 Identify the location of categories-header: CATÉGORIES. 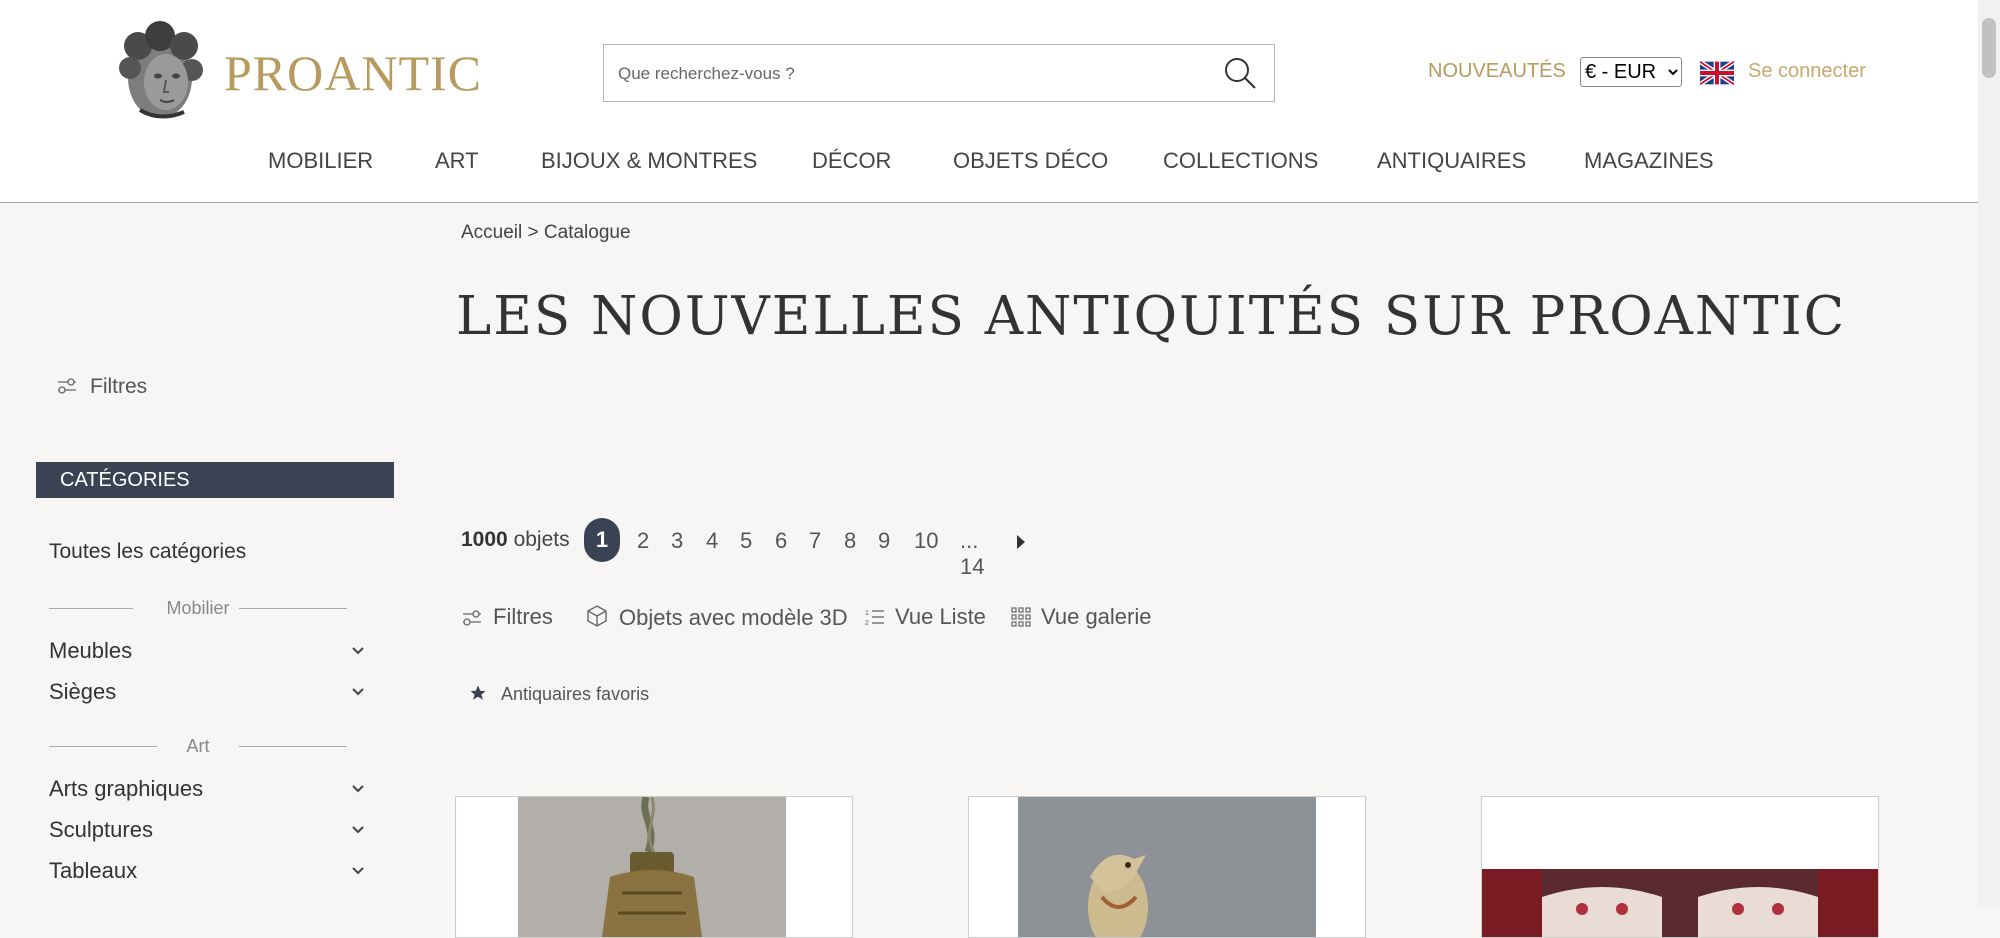
(215, 480).